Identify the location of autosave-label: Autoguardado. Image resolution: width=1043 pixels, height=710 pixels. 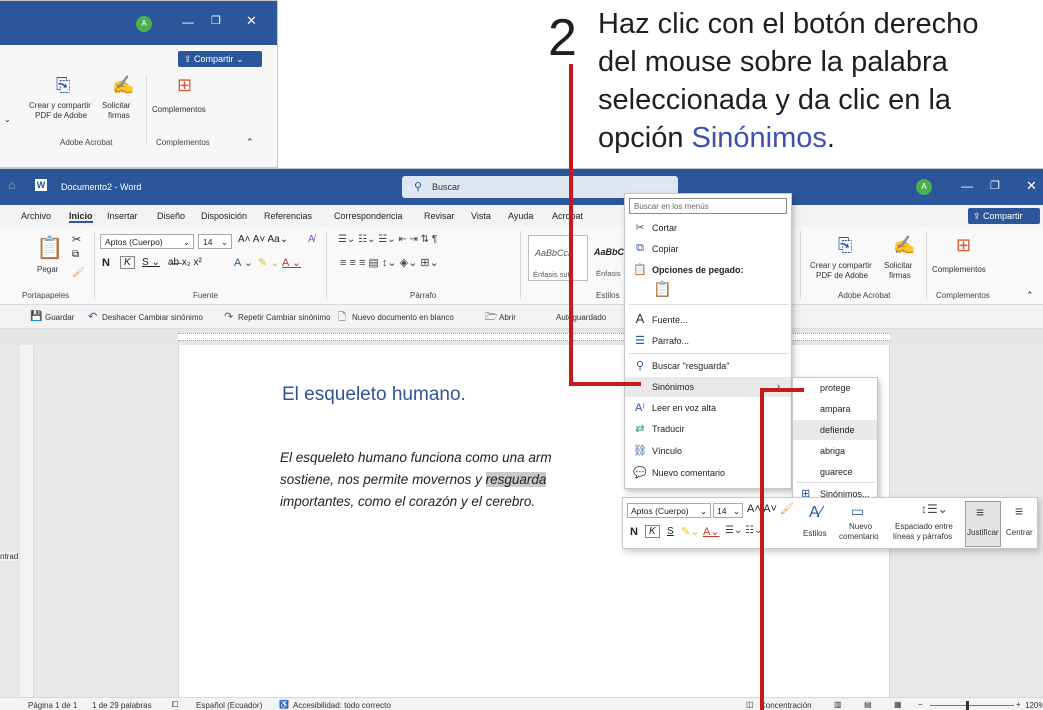
(581, 317).